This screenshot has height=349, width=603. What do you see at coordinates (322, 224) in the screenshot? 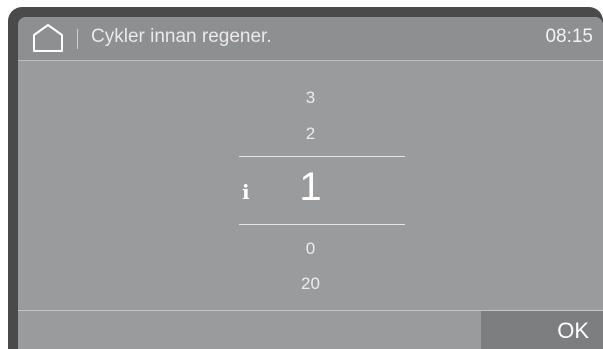
I see `picker-selection-bottom-line` at bounding box center [322, 224].